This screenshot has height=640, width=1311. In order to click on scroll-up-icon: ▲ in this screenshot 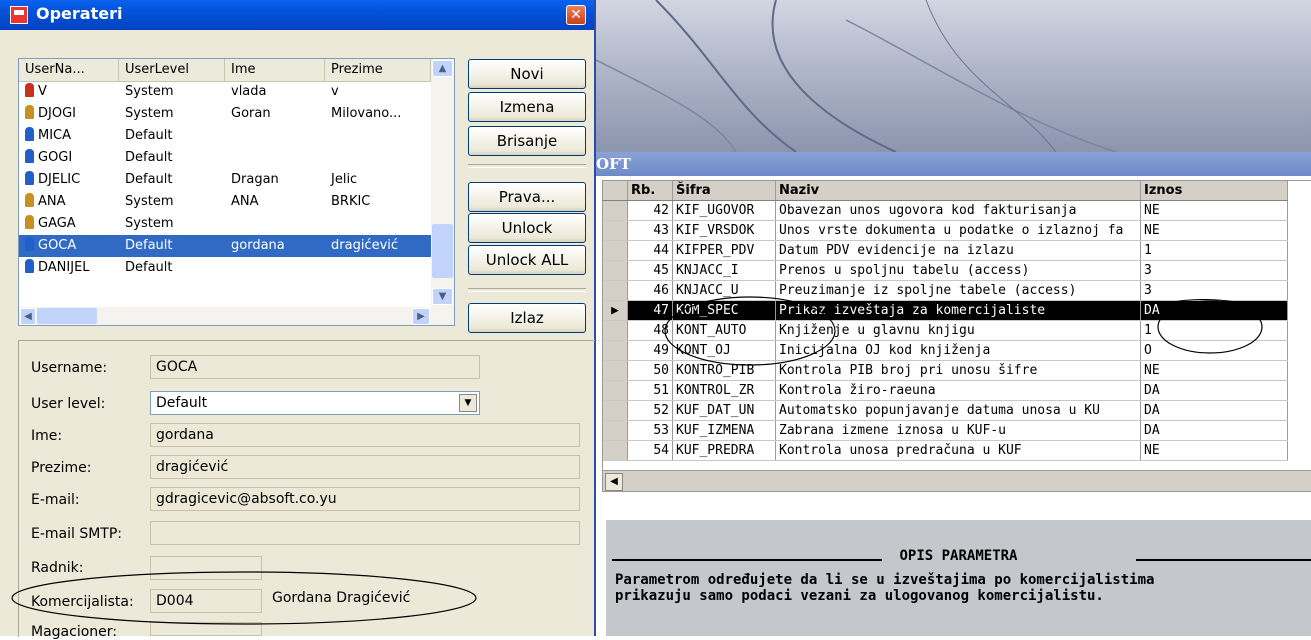, I will do `click(442, 68)`.